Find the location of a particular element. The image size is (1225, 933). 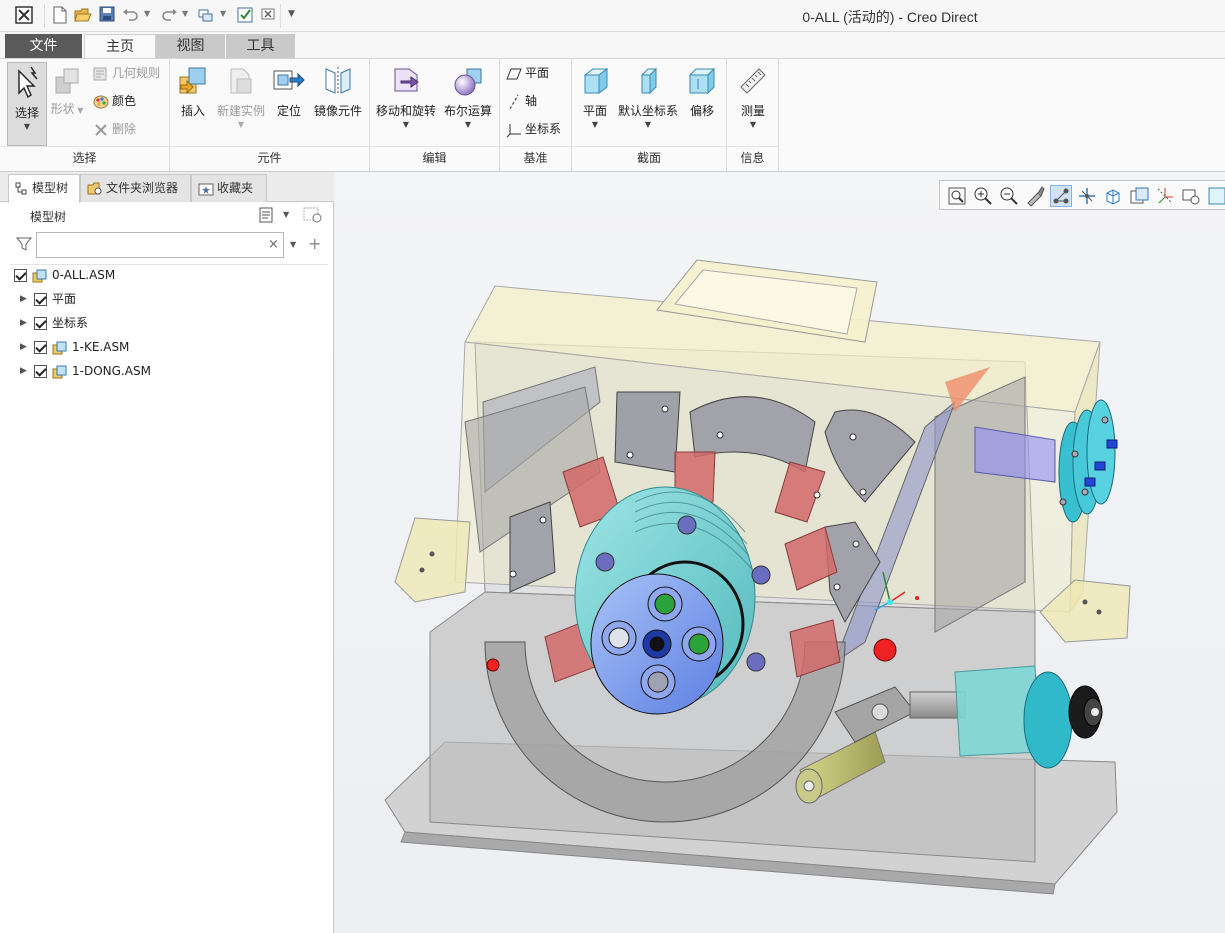

group-component: 插入 新建实例 ▼ 定位 镜像元件 元件 is located at coordinates (270, 115).